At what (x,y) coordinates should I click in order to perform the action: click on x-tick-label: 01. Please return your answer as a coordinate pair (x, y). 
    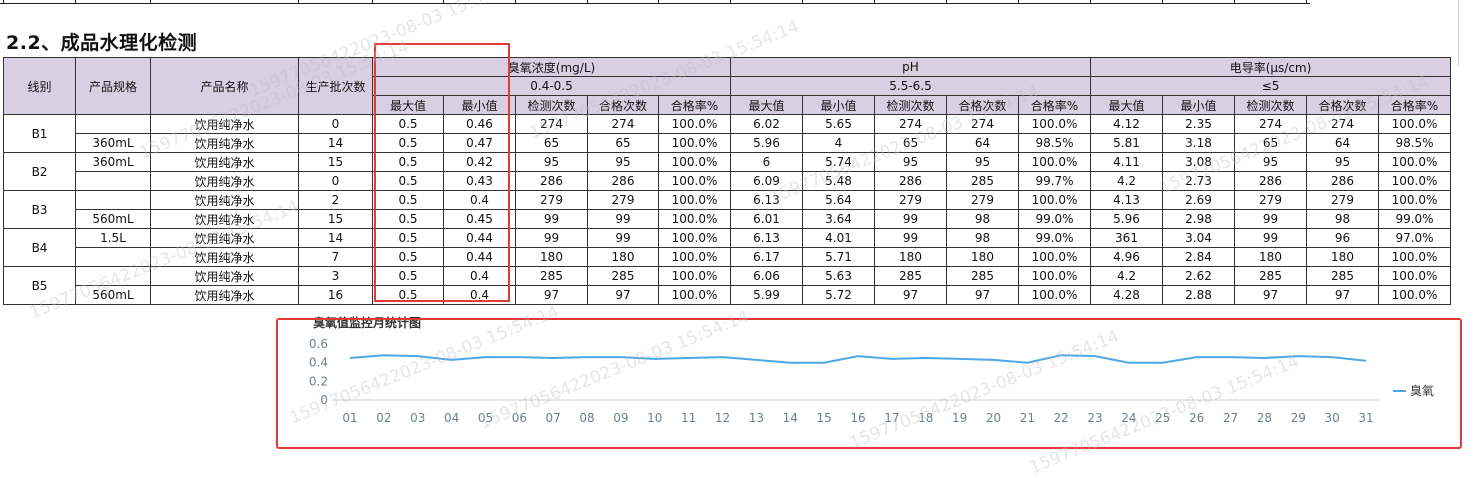
    Looking at the image, I should click on (349, 418).